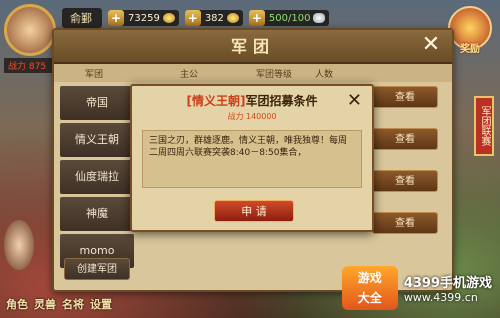 This screenshot has width=500, height=318. I want to click on popup-legion-name: [情义王朝], so click(216, 101).